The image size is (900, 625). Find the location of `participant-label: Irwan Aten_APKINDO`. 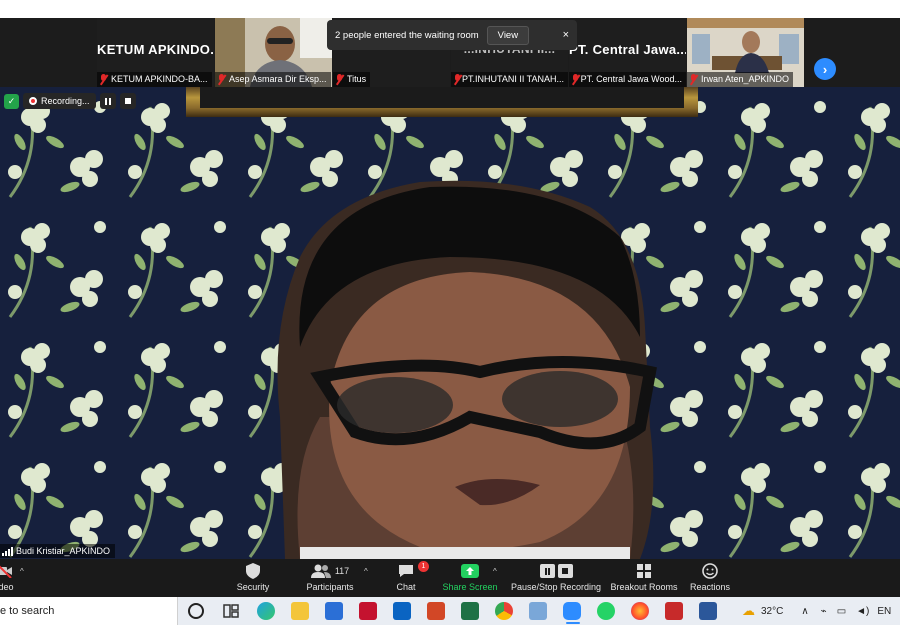

participant-label: Irwan Aten_APKINDO is located at coordinates (740, 79).